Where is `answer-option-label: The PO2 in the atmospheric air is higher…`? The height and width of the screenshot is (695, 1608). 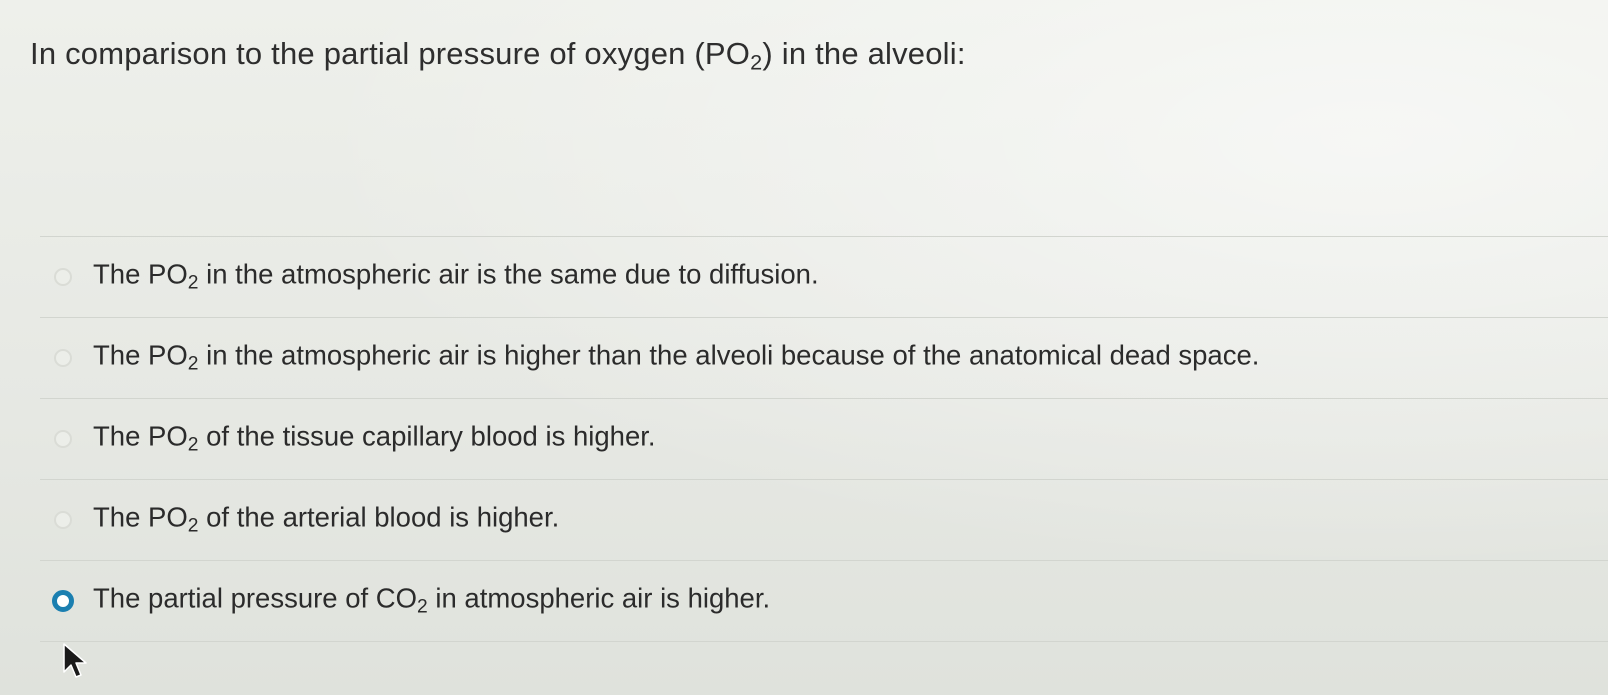
answer-option-label: The PO2 in the atmospheric air is higher… is located at coordinates (676, 357).